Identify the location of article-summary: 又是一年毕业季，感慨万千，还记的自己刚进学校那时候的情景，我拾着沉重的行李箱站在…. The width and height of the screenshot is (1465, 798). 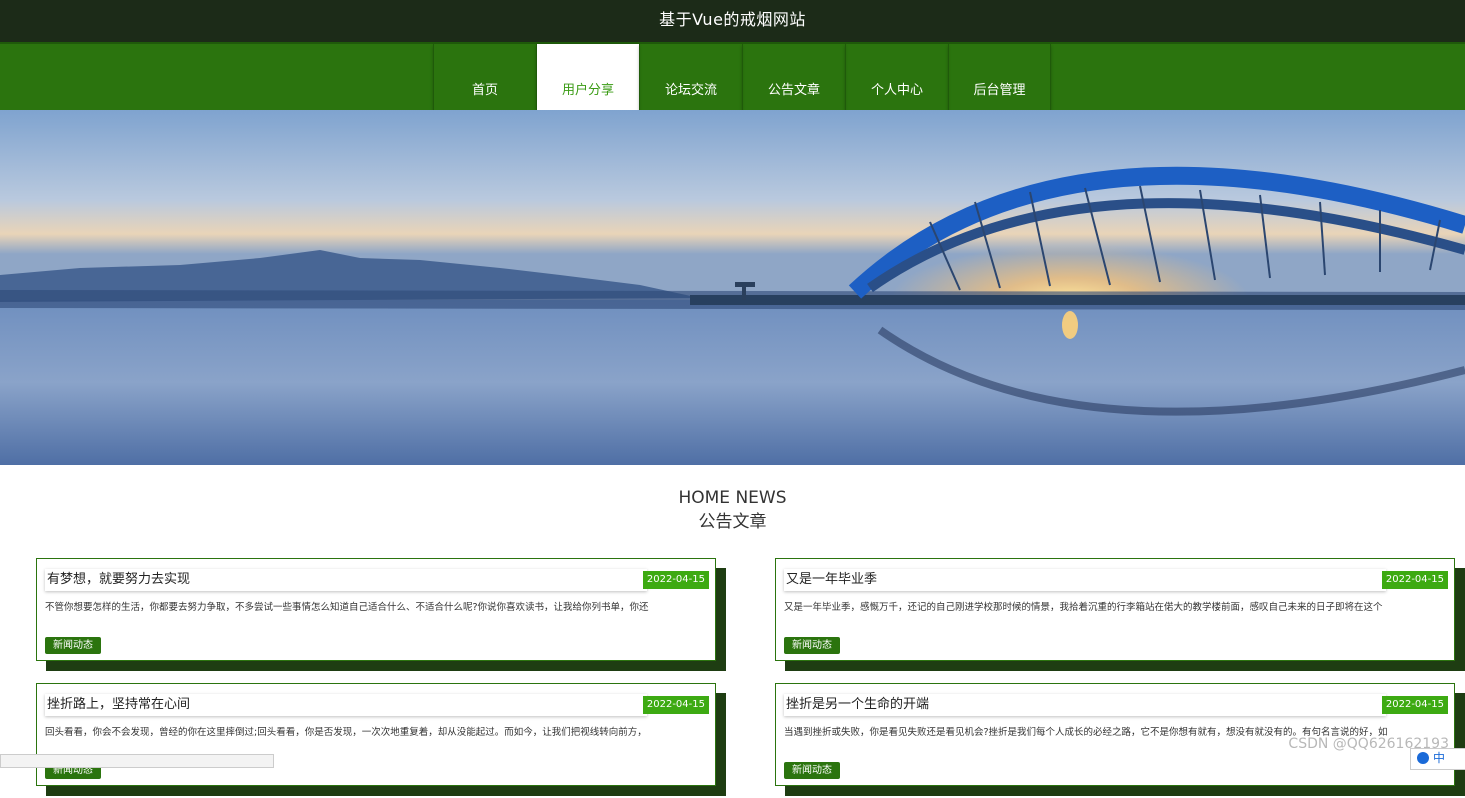
(1083, 607).